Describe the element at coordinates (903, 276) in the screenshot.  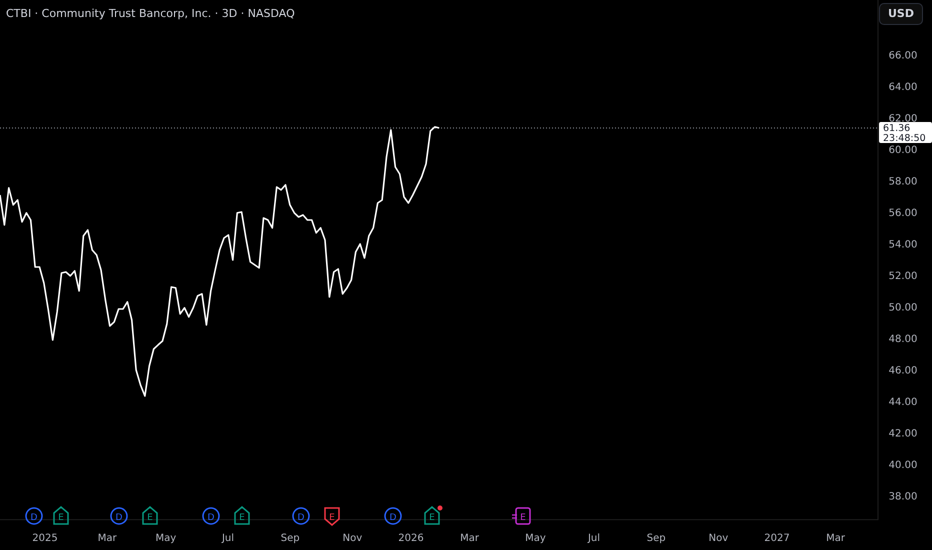
I see `price-axis-label: 52.00` at that location.